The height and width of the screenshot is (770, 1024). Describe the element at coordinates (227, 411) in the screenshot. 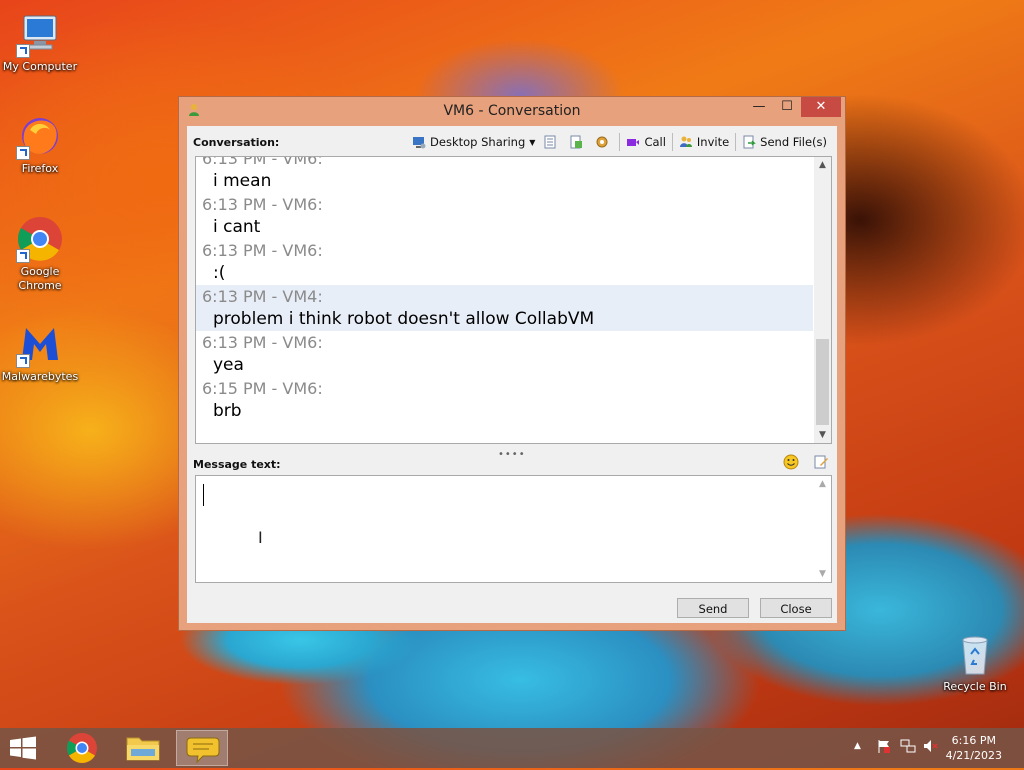

I see `message-text: brb` at that location.